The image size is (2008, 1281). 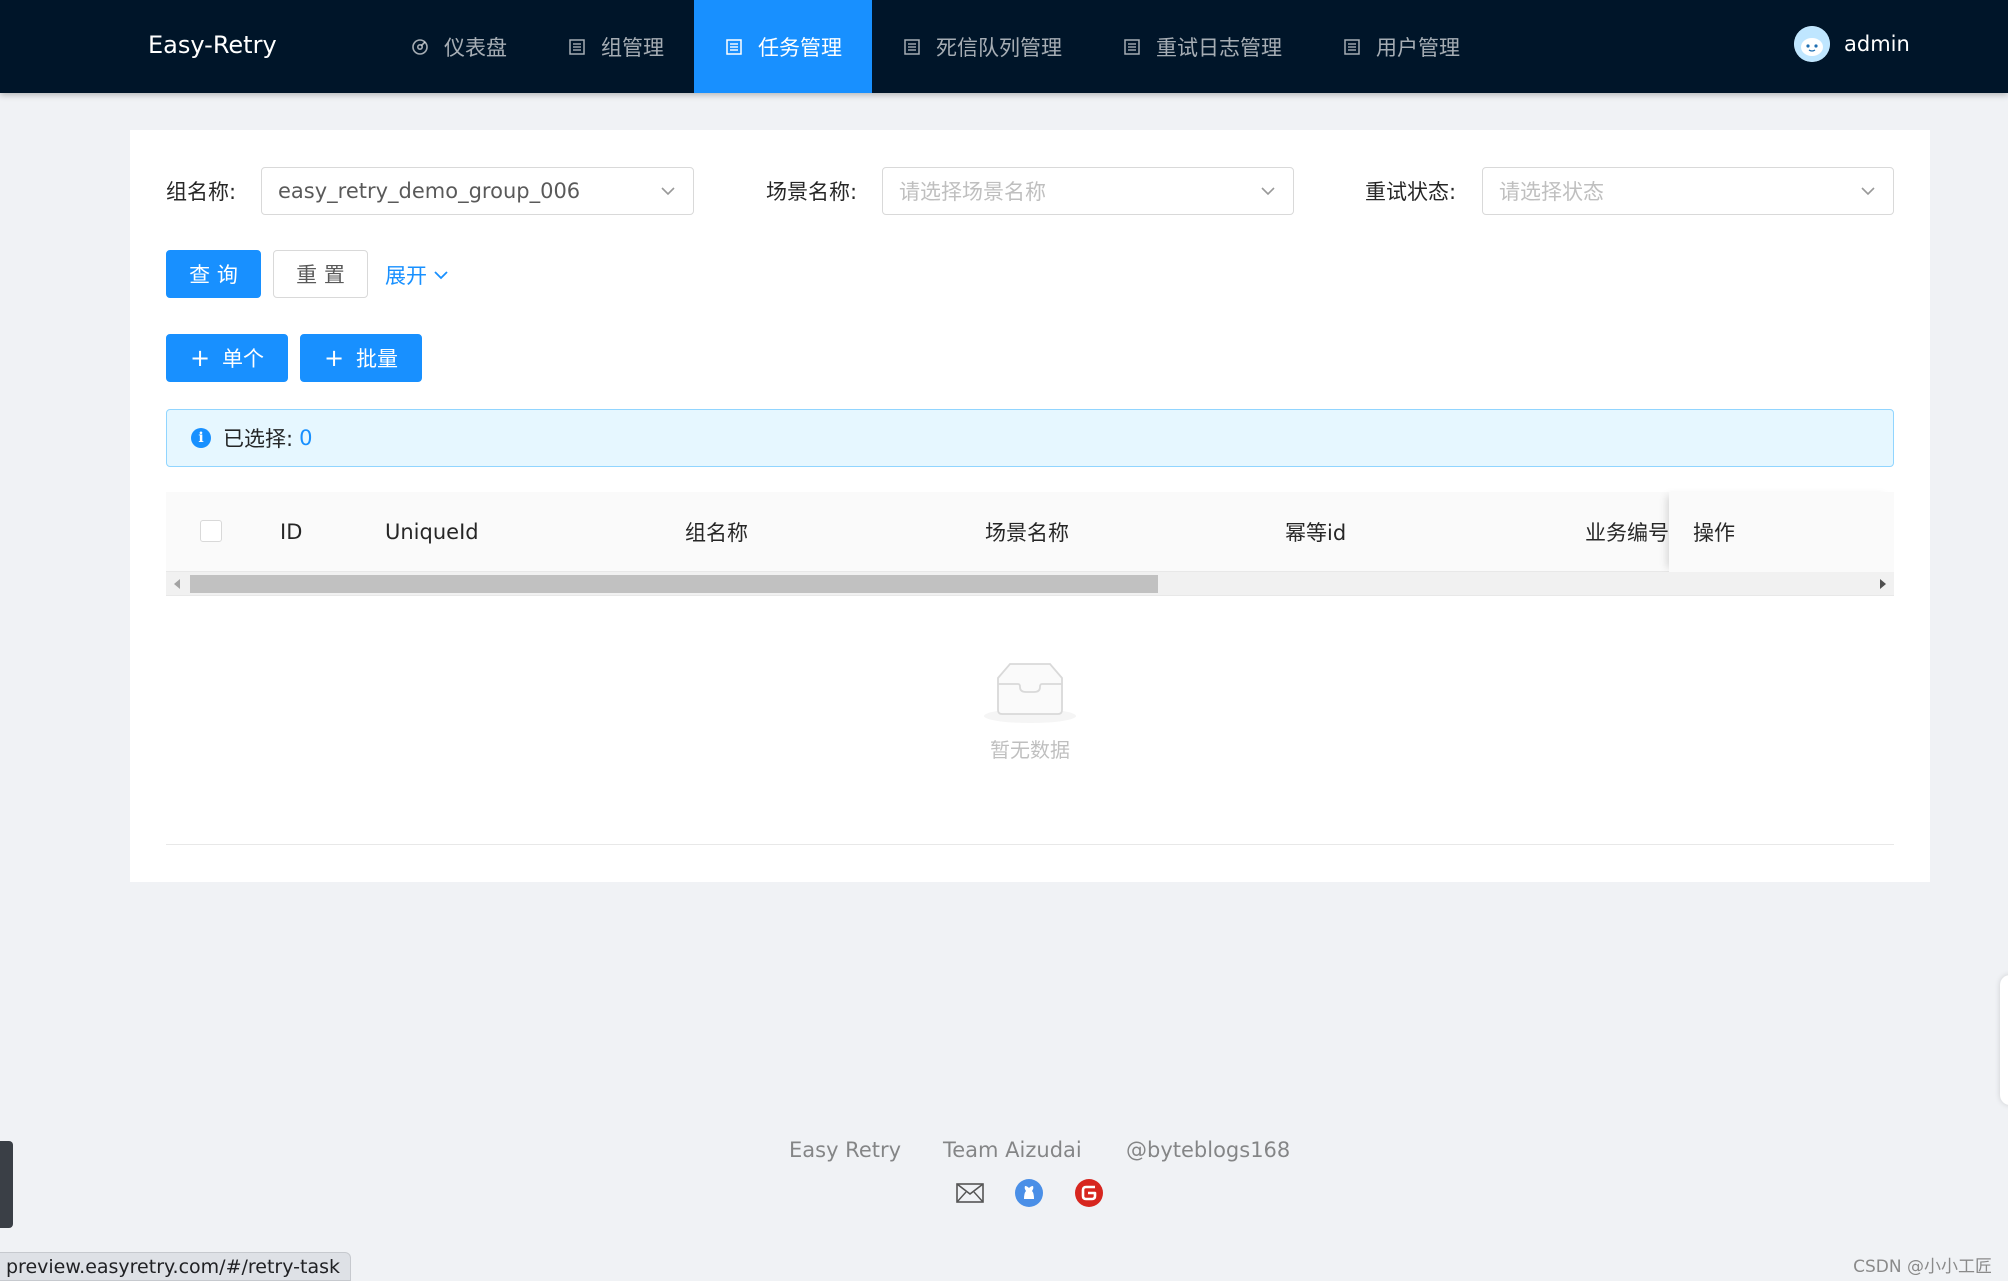 I want to click on dashboard-icon, so click(x=420, y=47).